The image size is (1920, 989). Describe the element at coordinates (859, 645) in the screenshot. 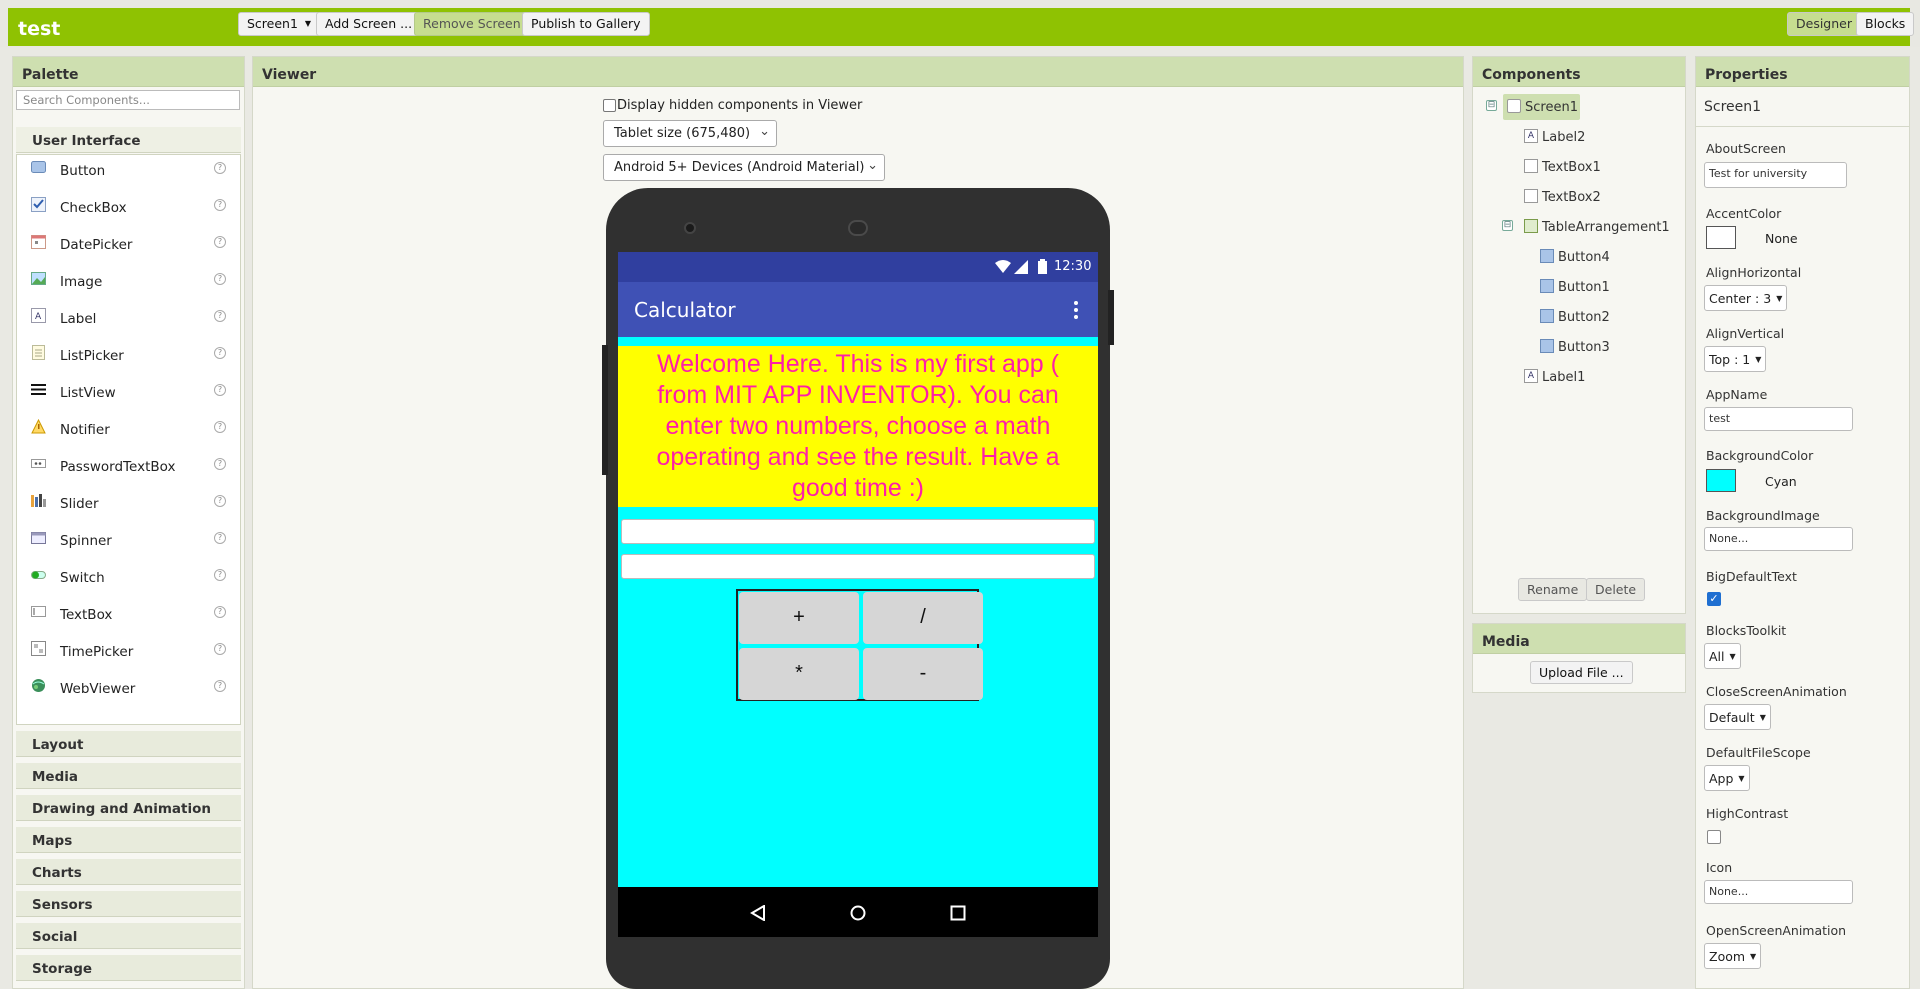

I see `table-arrangement: + / * -` at that location.